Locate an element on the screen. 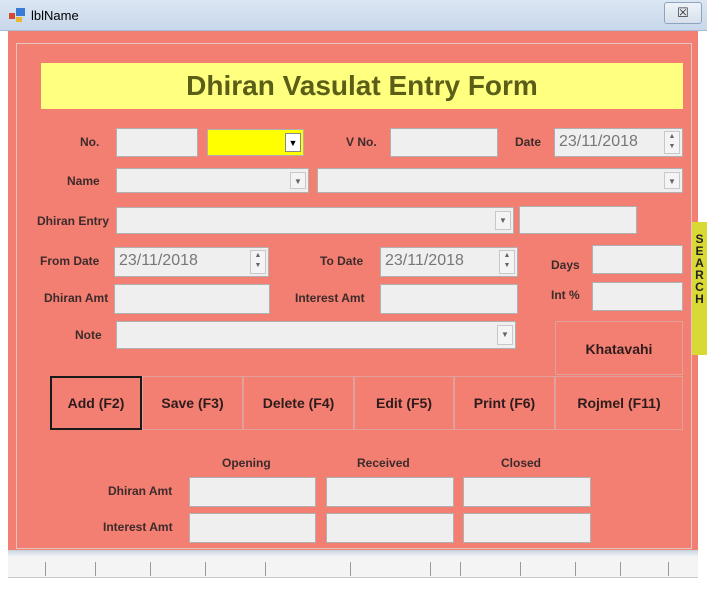 The image size is (707, 598). add-button: Add (F2) is located at coordinates (96, 403).